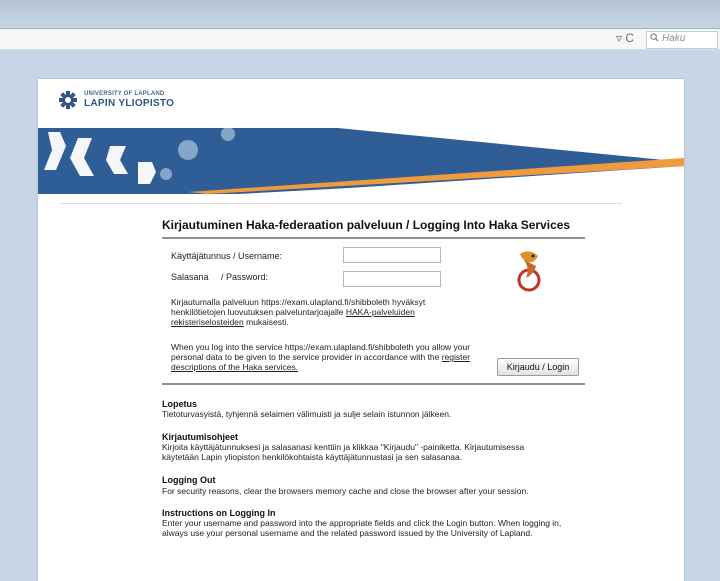 The image size is (720, 581). I want to click on logo-text-finnish: LAPIN YLIOPISTO, so click(129, 103).